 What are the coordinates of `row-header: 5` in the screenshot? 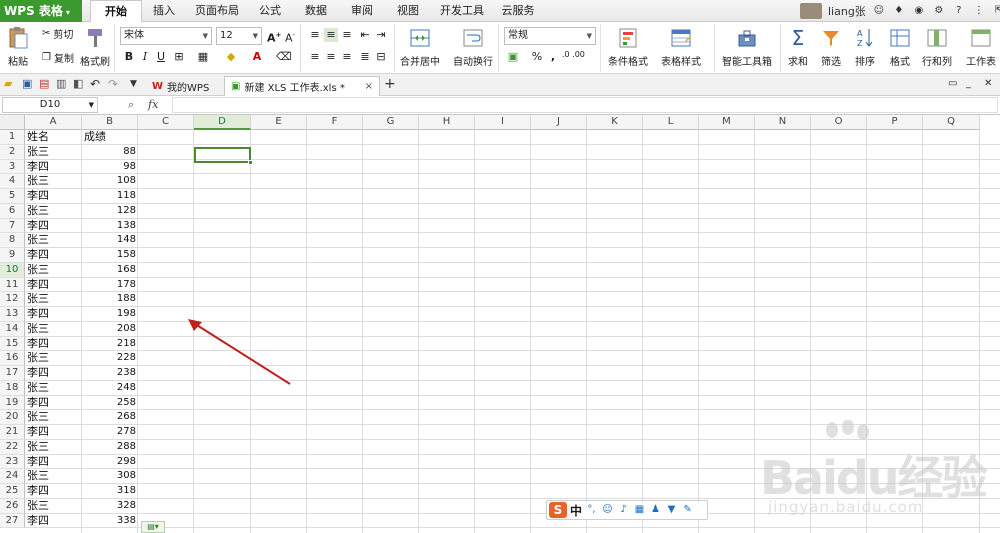 It's located at (12, 196).